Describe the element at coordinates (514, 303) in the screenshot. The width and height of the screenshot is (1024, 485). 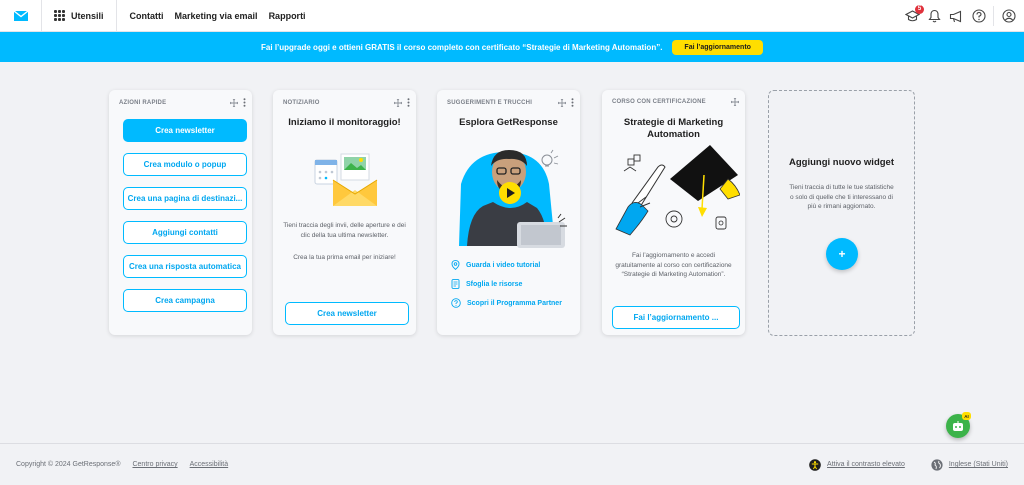
I see `tip-link-label: Scopri il Programma Partner` at that location.